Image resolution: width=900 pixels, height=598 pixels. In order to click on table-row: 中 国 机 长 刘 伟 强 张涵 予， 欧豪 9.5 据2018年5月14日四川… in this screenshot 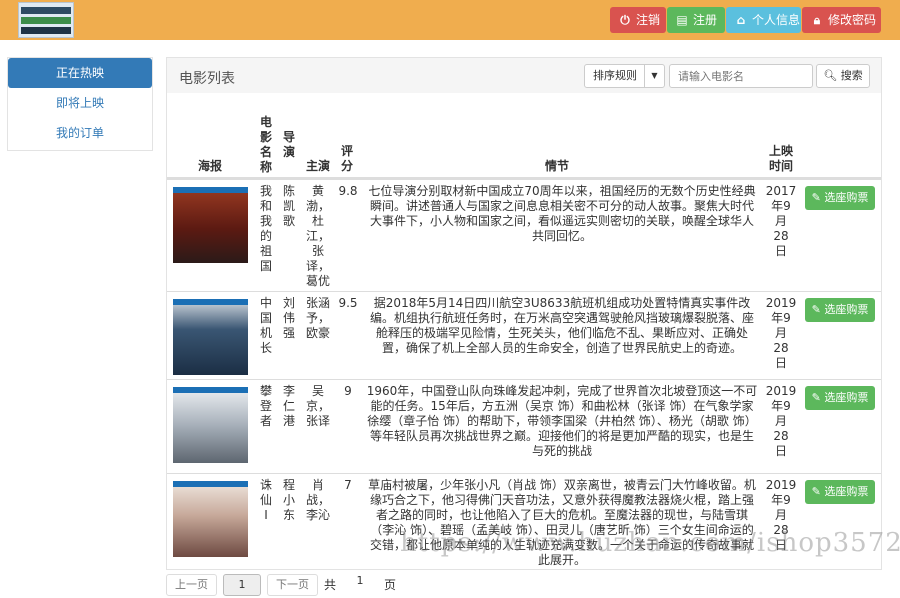, I will do `click(524, 335)`.